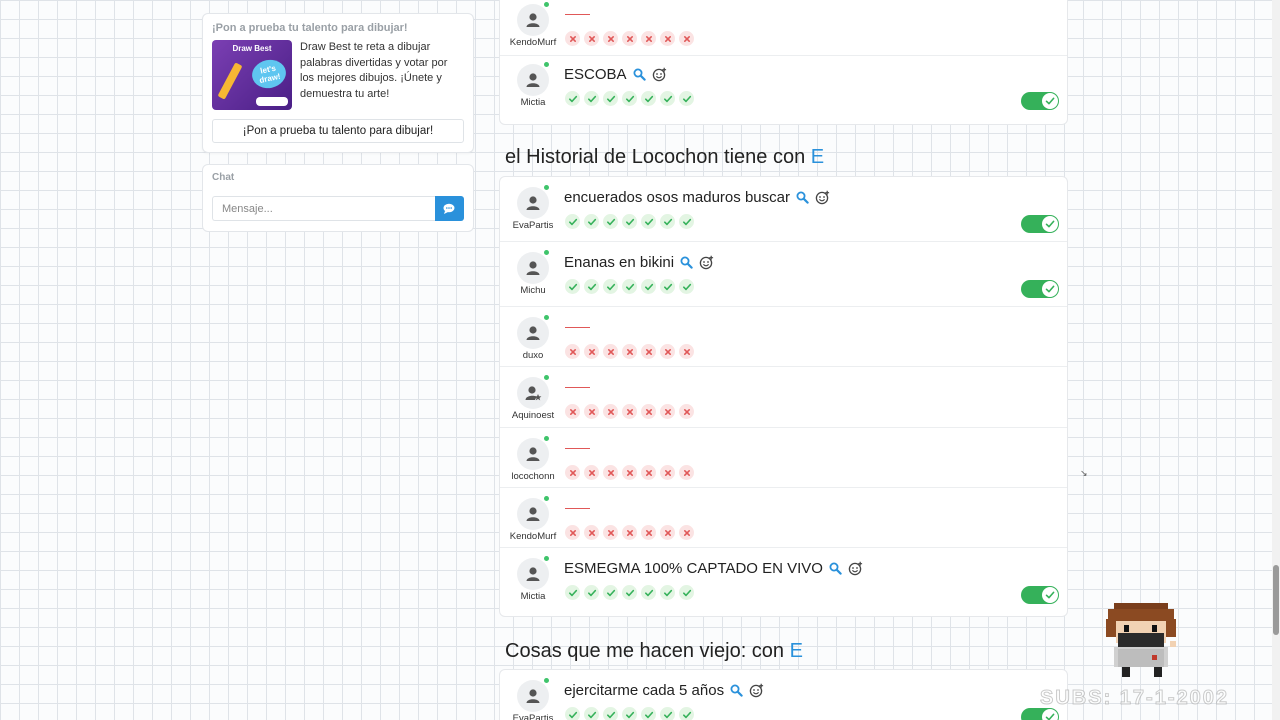 This screenshot has height=720, width=1280. Describe the element at coordinates (693, 568) in the screenshot. I see `answer-text: ESMEGMA 100% CAPTADO EN VIVO` at that location.